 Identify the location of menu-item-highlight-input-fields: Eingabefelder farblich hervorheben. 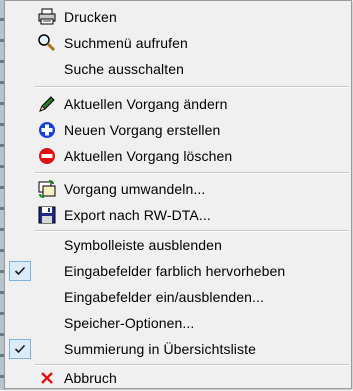
(178, 271).